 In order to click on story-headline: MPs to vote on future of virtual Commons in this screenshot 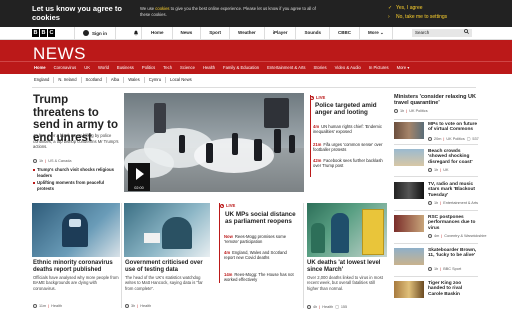, I will do `click(453, 127)`.